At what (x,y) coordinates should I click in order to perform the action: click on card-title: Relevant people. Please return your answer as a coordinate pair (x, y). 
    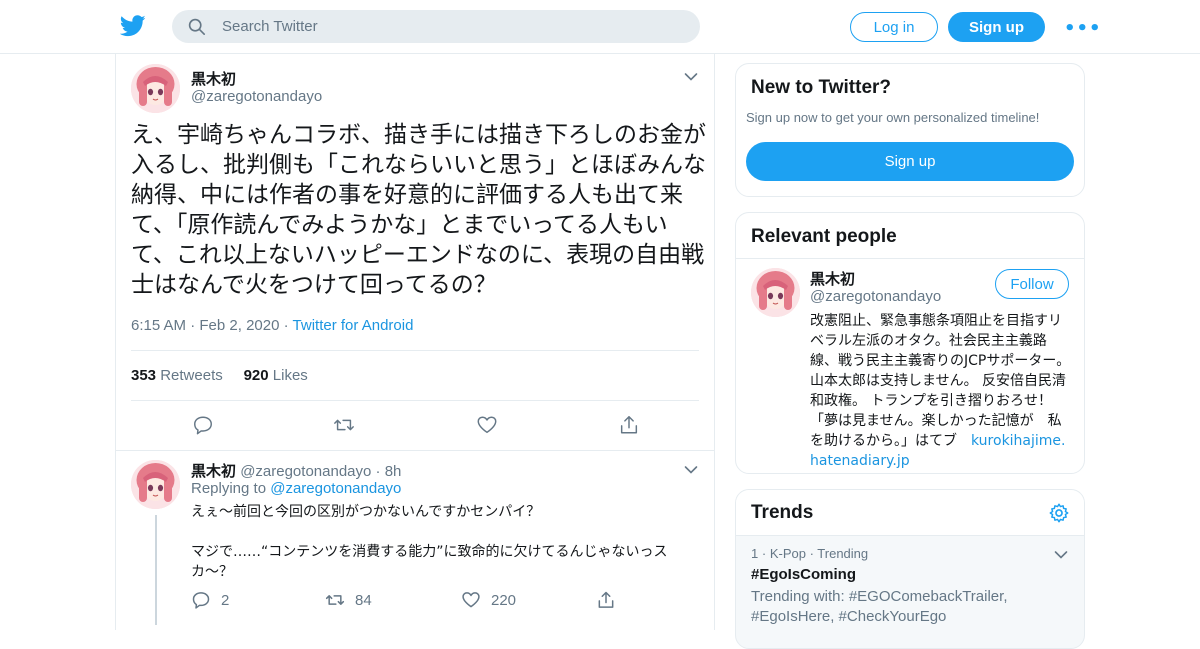
    Looking at the image, I should click on (824, 236).